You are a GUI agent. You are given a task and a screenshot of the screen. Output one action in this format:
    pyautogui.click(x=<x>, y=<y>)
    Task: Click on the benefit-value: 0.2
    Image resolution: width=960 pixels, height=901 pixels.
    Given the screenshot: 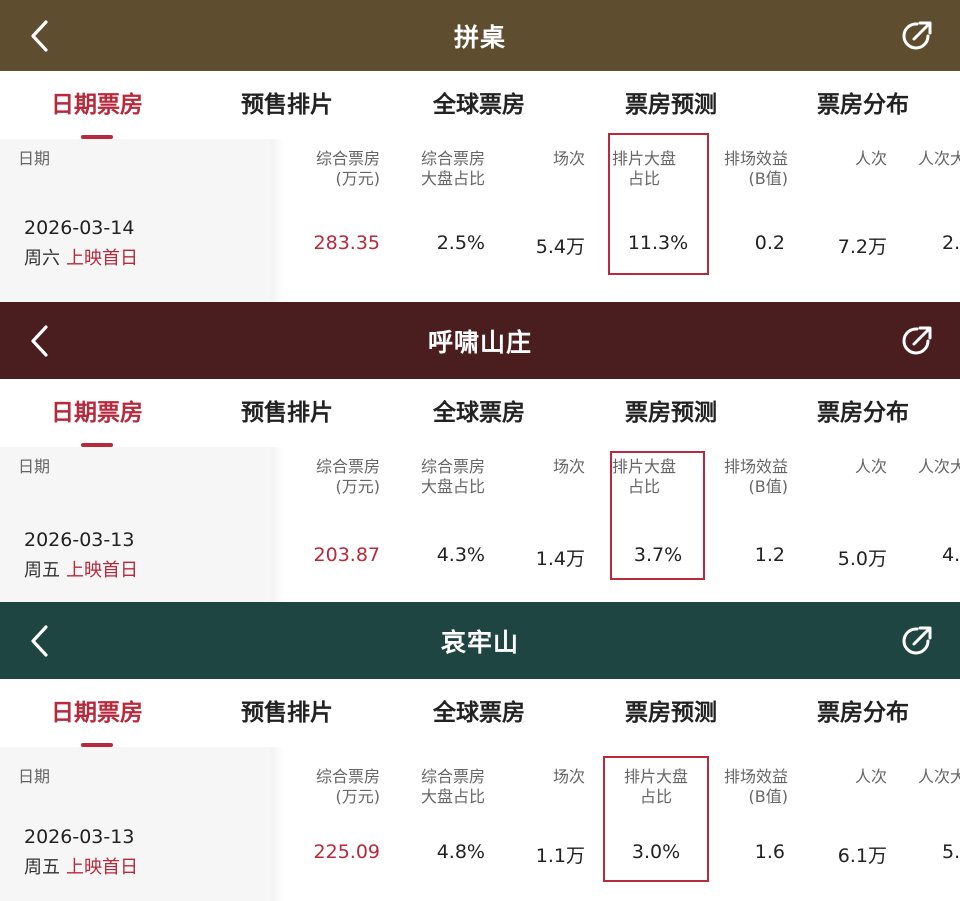 What is the action you would take?
    pyautogui.click(x=769, y=243)
    